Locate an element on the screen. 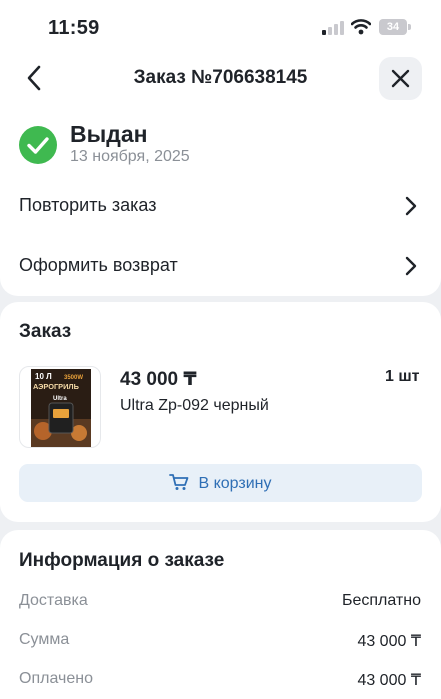  add-to-cart-button: В корзину is located at coordinates (220, 483).